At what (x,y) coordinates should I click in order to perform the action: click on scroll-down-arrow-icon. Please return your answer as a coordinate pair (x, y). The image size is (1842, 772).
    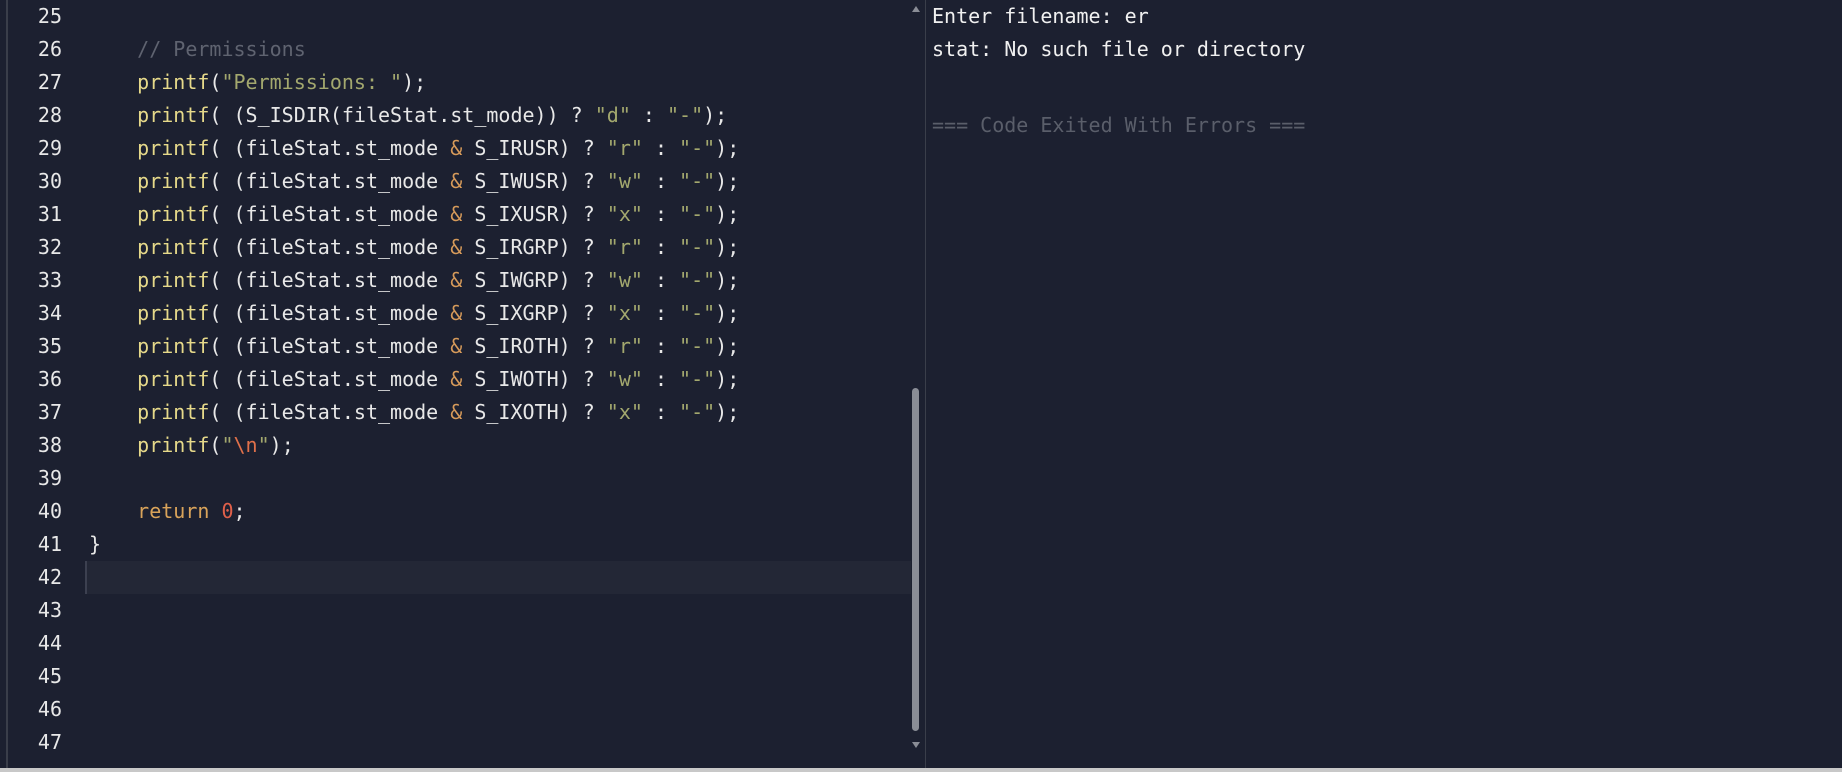
    Looking at the image, I should click on (916, 745).